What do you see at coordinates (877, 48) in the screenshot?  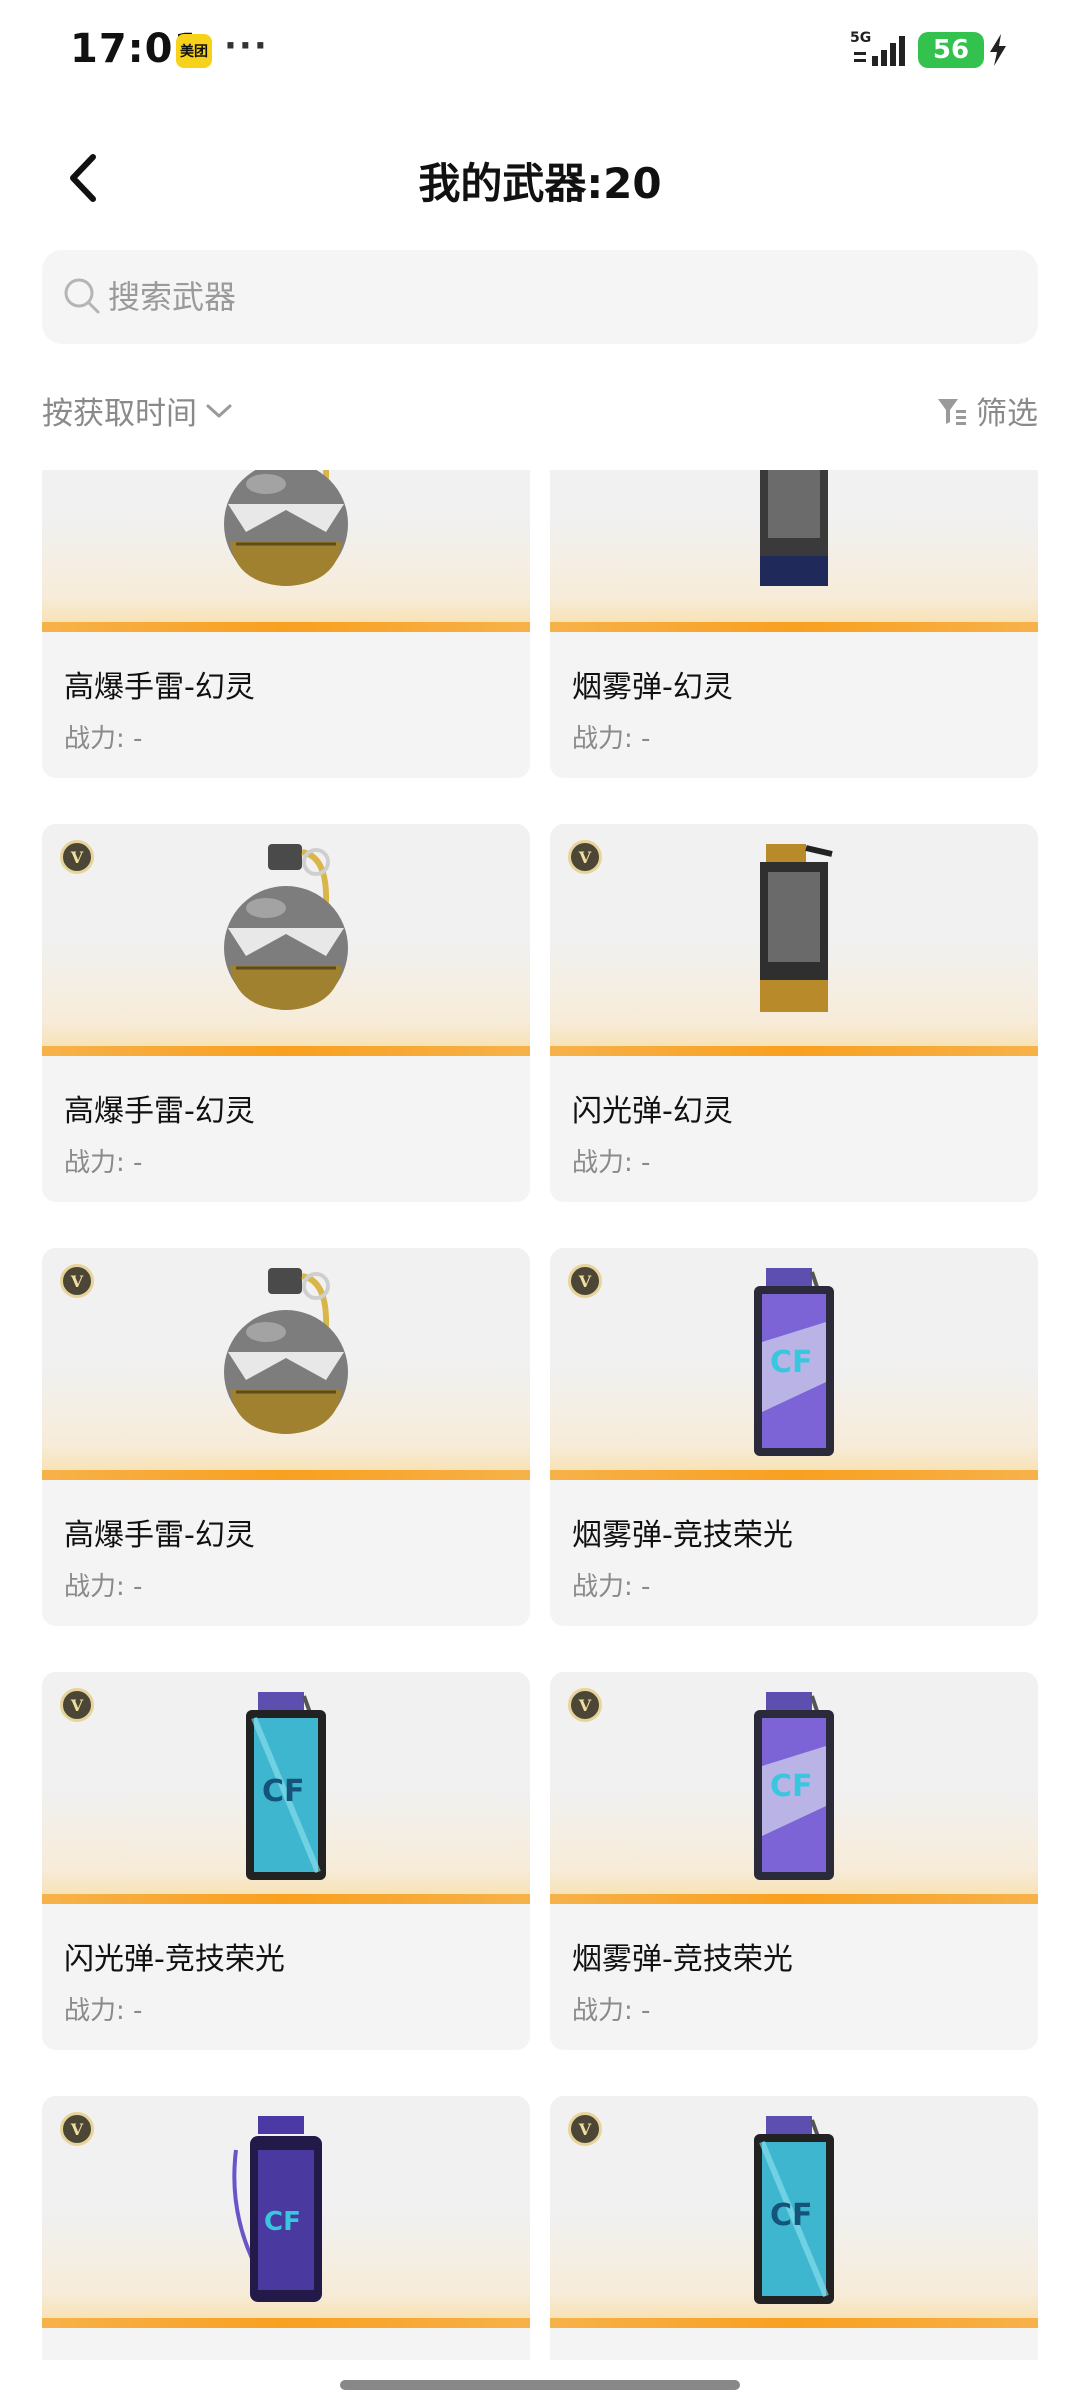 I see `signal-5g-icon: 5G` at bounding box center [877, 48].